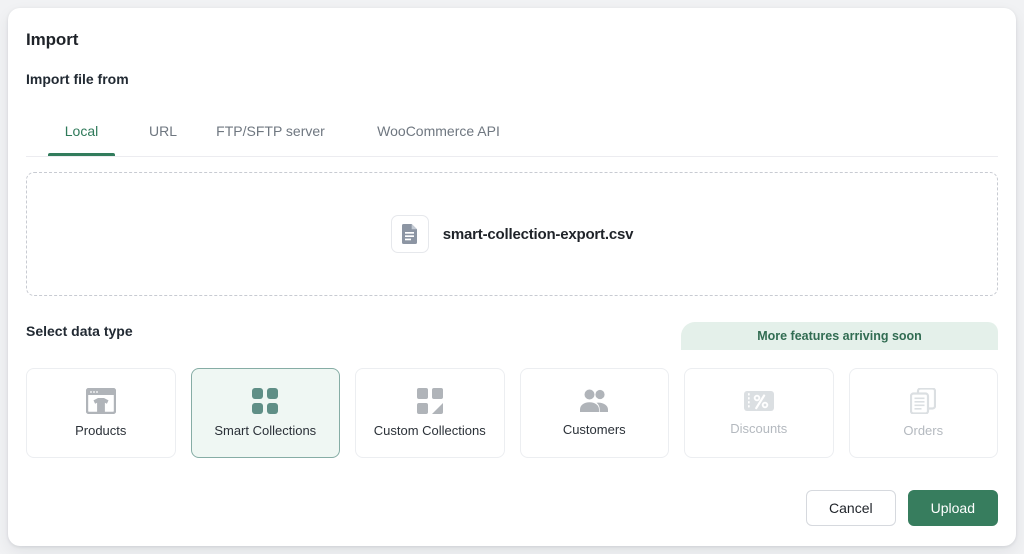 The height and width of the screenshot is (554, 1024). I want to click on stacked-documents-icon, so click(923, 401).